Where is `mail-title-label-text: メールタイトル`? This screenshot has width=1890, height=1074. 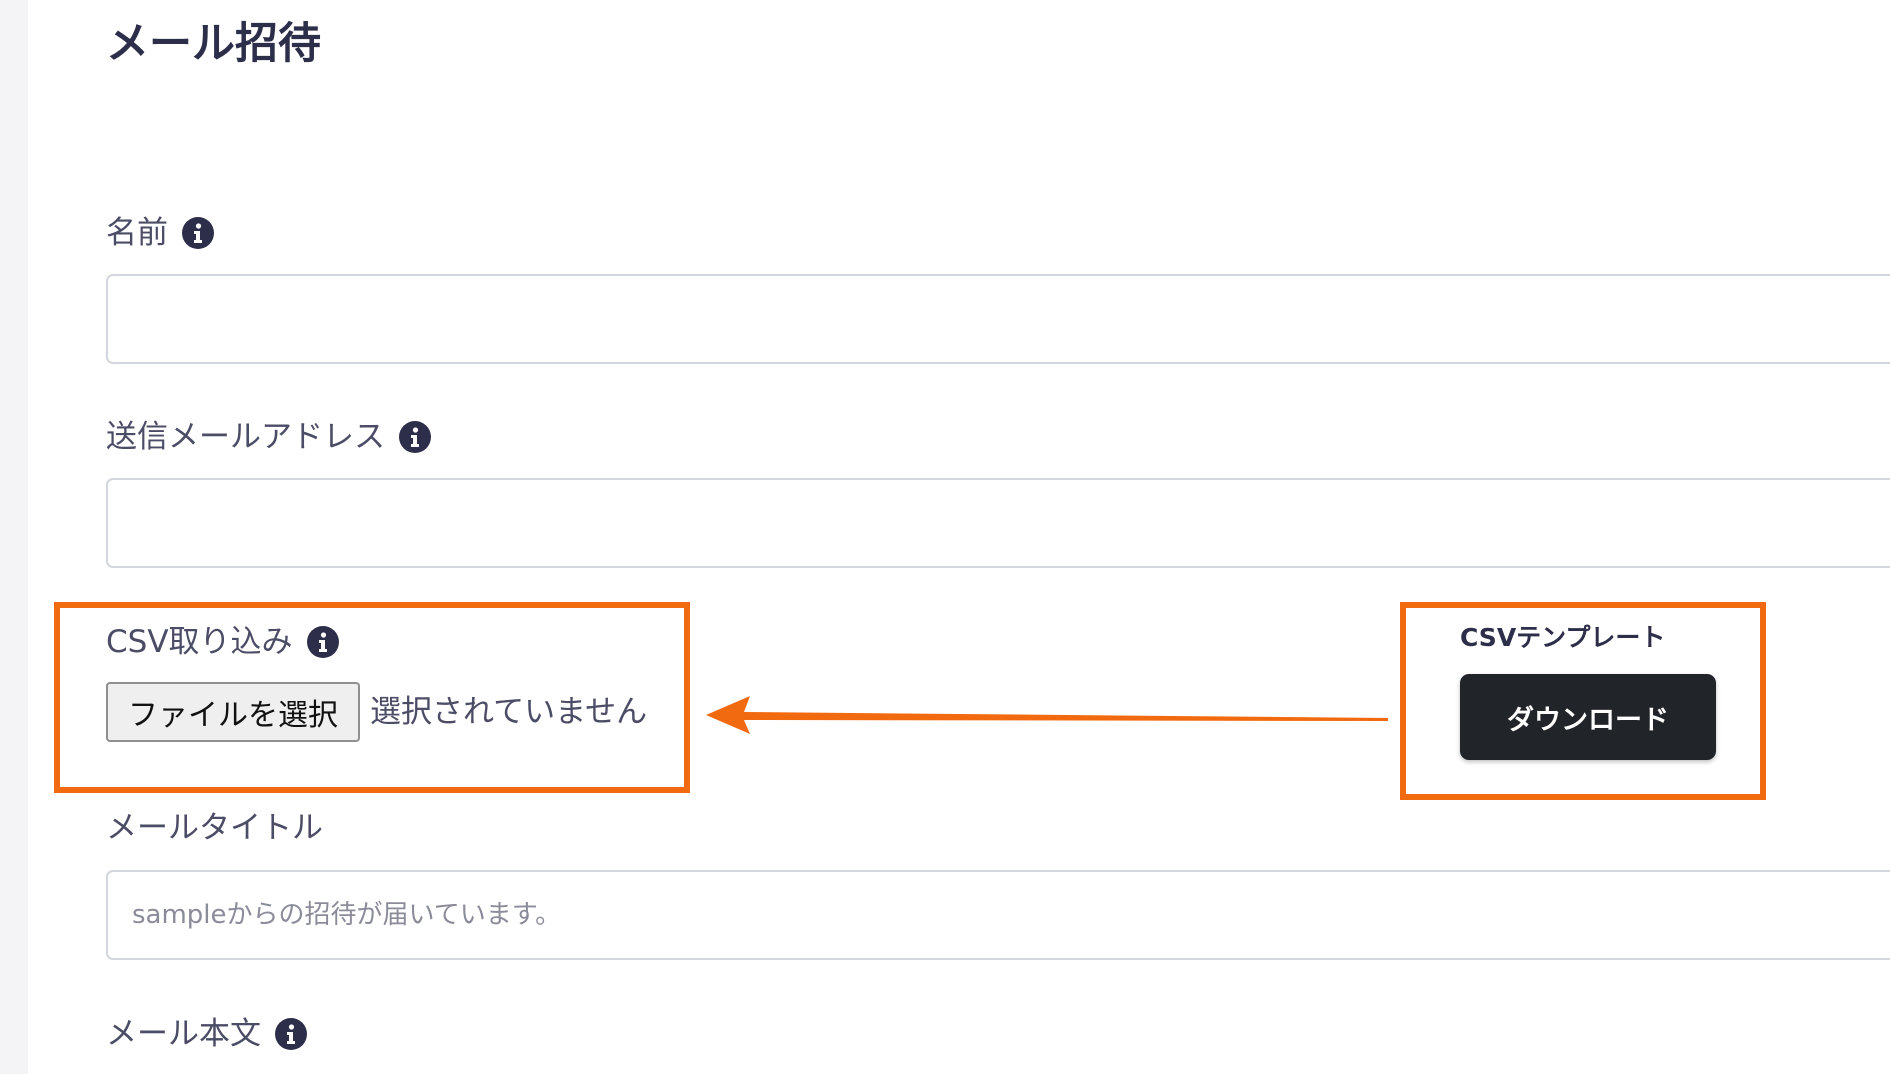
mail-title-label-text: メールタイトル is located at coordinates (214, 828).